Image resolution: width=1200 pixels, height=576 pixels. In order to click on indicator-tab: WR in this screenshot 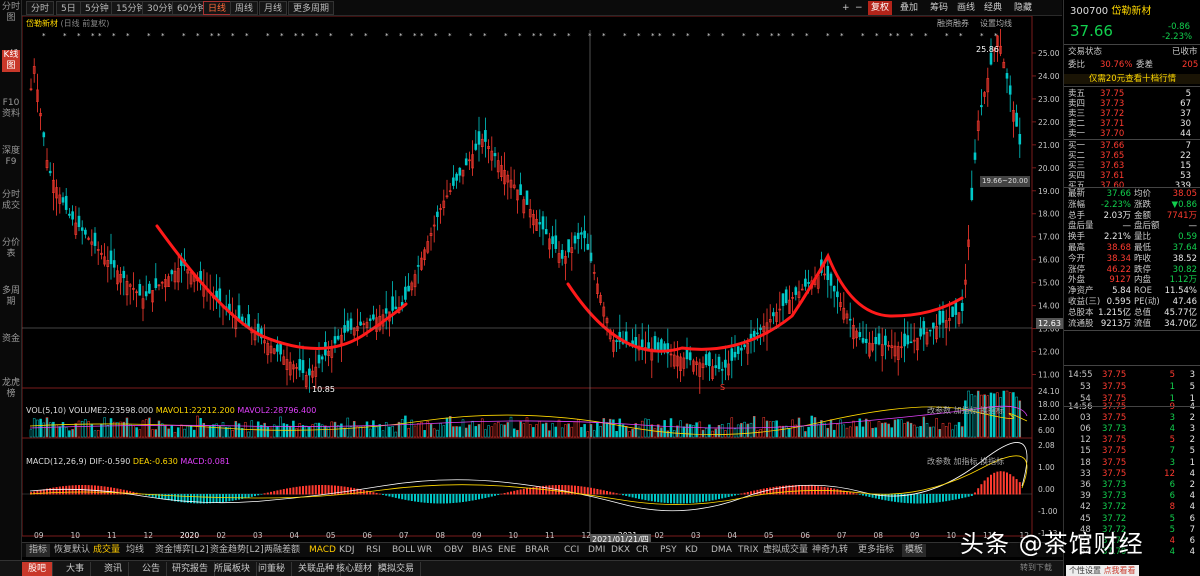, I will do `click(424, 550)`.